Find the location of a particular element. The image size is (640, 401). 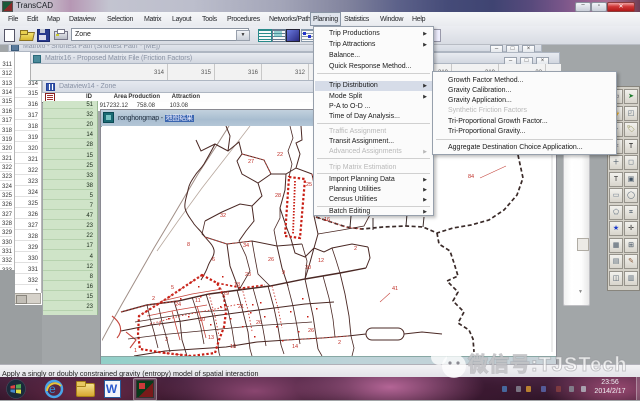

svg-text: 18 is located at coordinates (237, 285).